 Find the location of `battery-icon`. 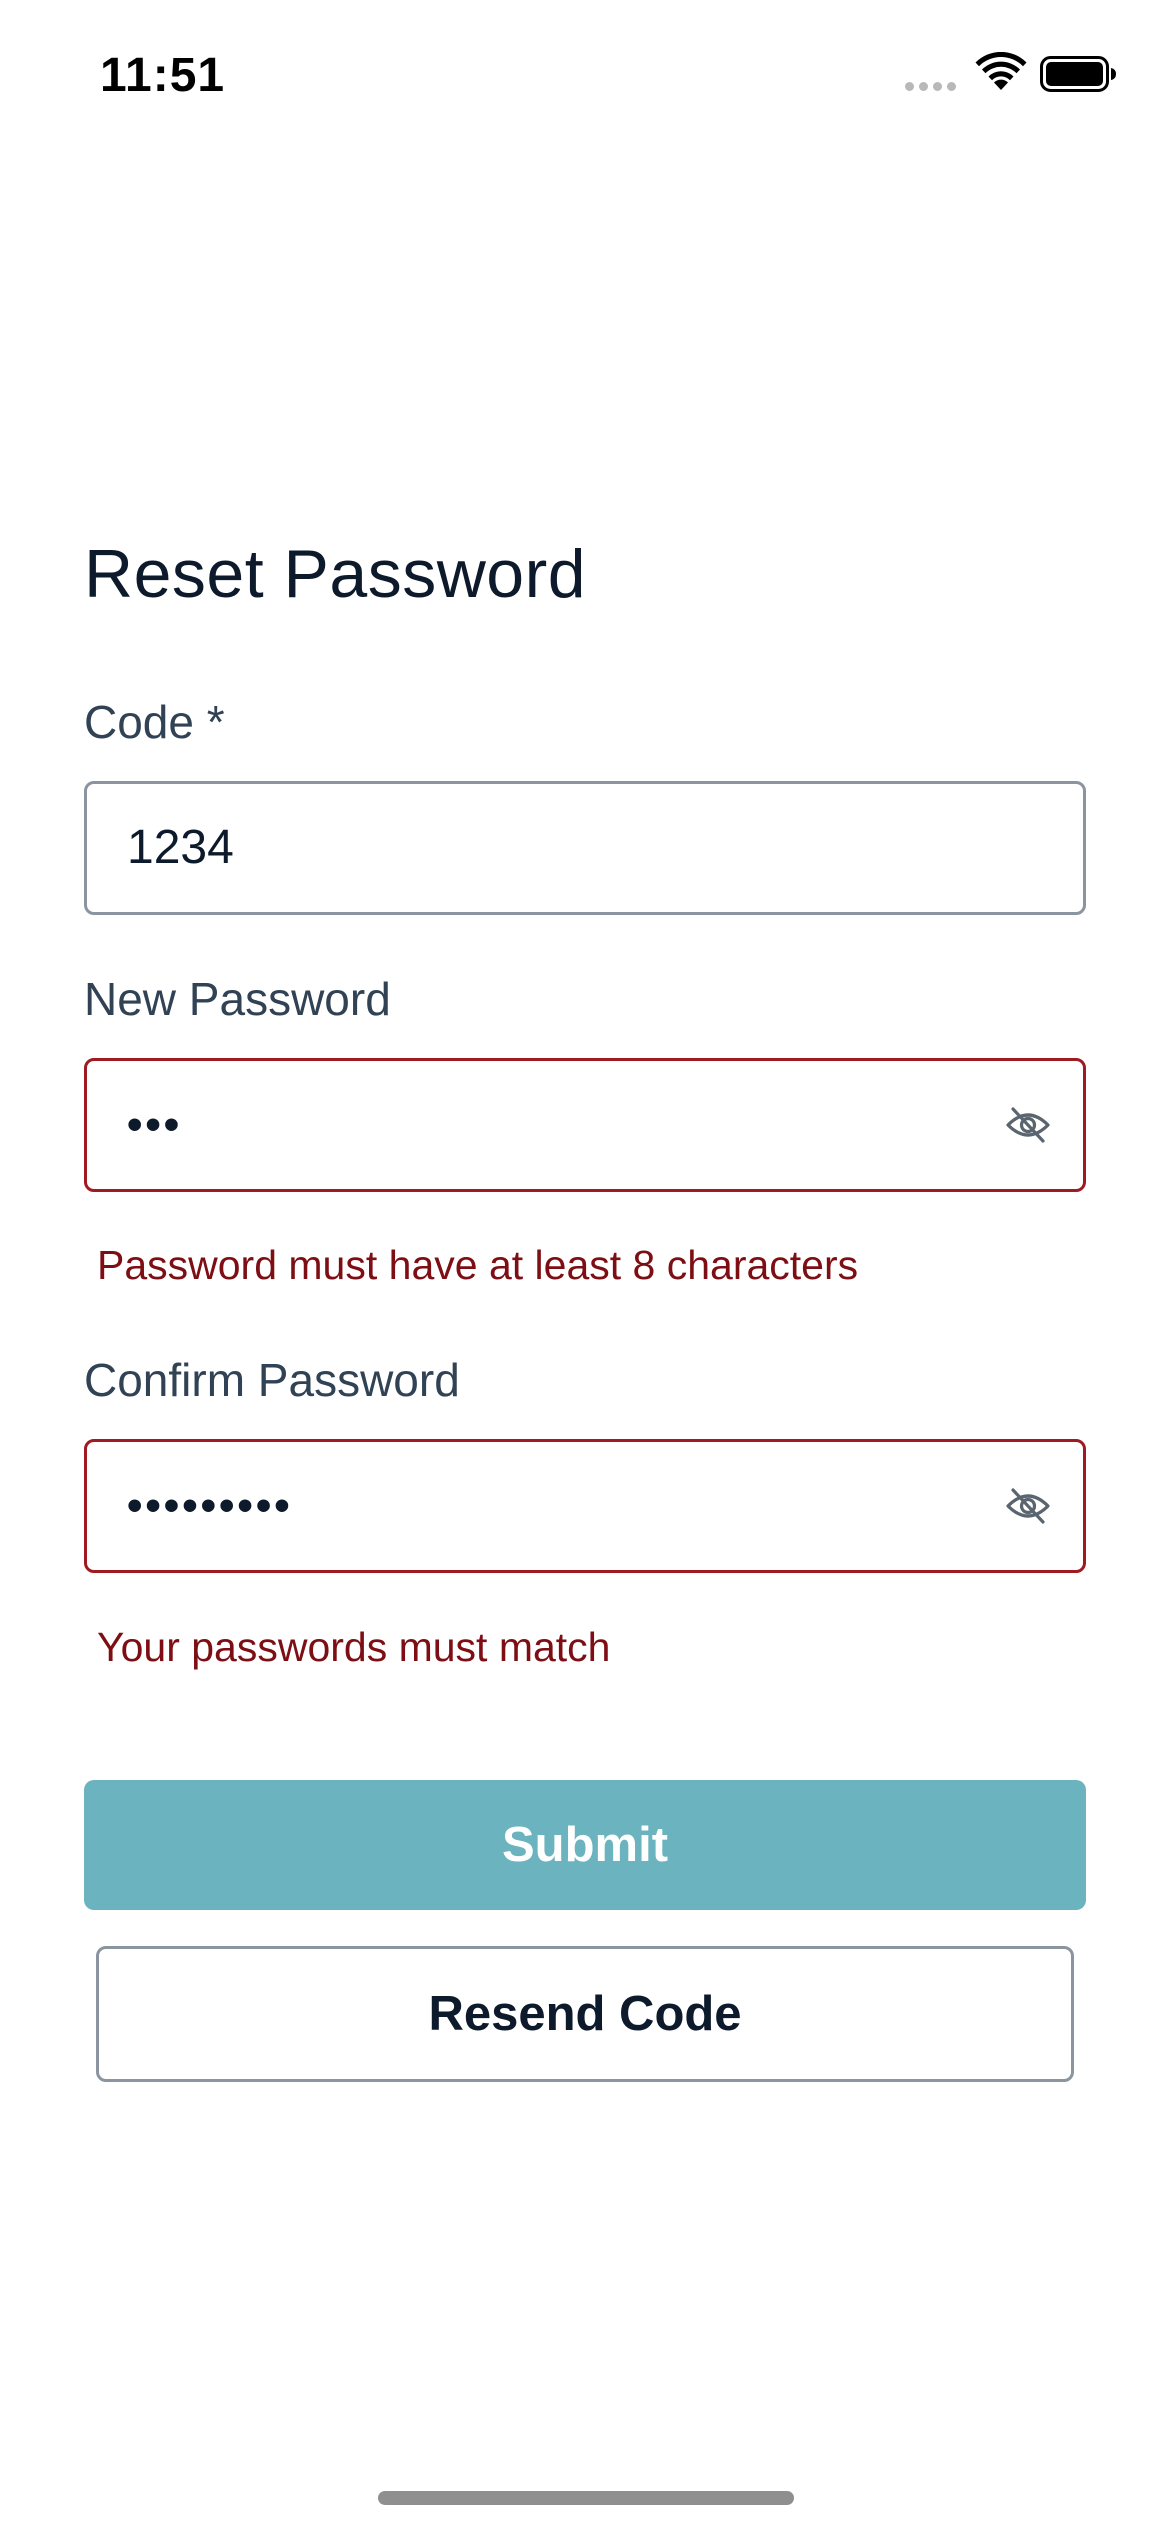

battery-icon is located at coordinates (1078, 74).